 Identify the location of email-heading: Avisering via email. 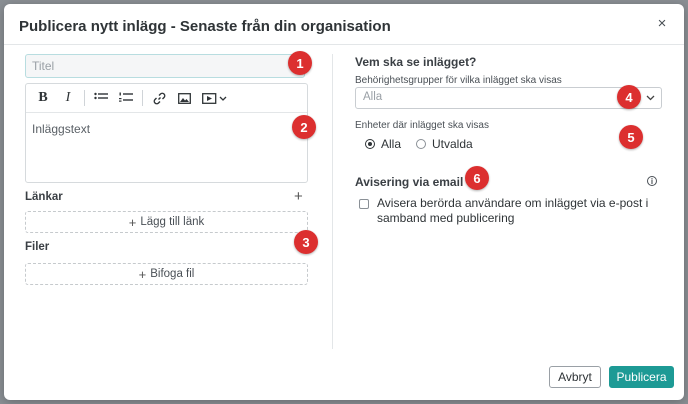
(409, 182).